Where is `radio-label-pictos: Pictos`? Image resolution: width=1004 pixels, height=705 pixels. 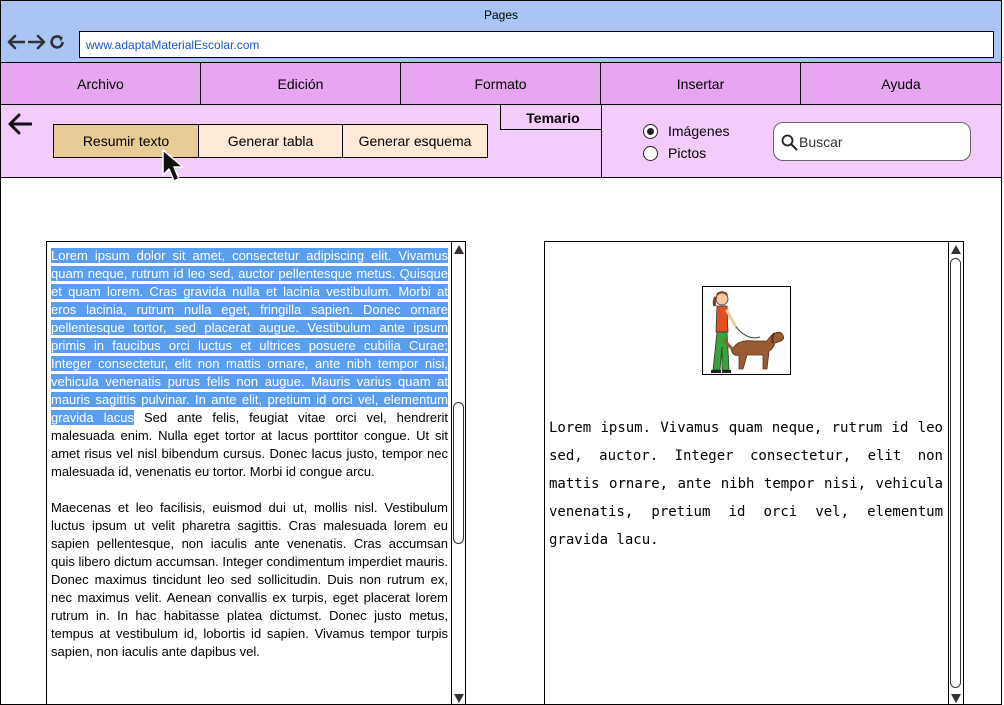
radio-label-pictos: Pictos is located at coordinates (687, 153).